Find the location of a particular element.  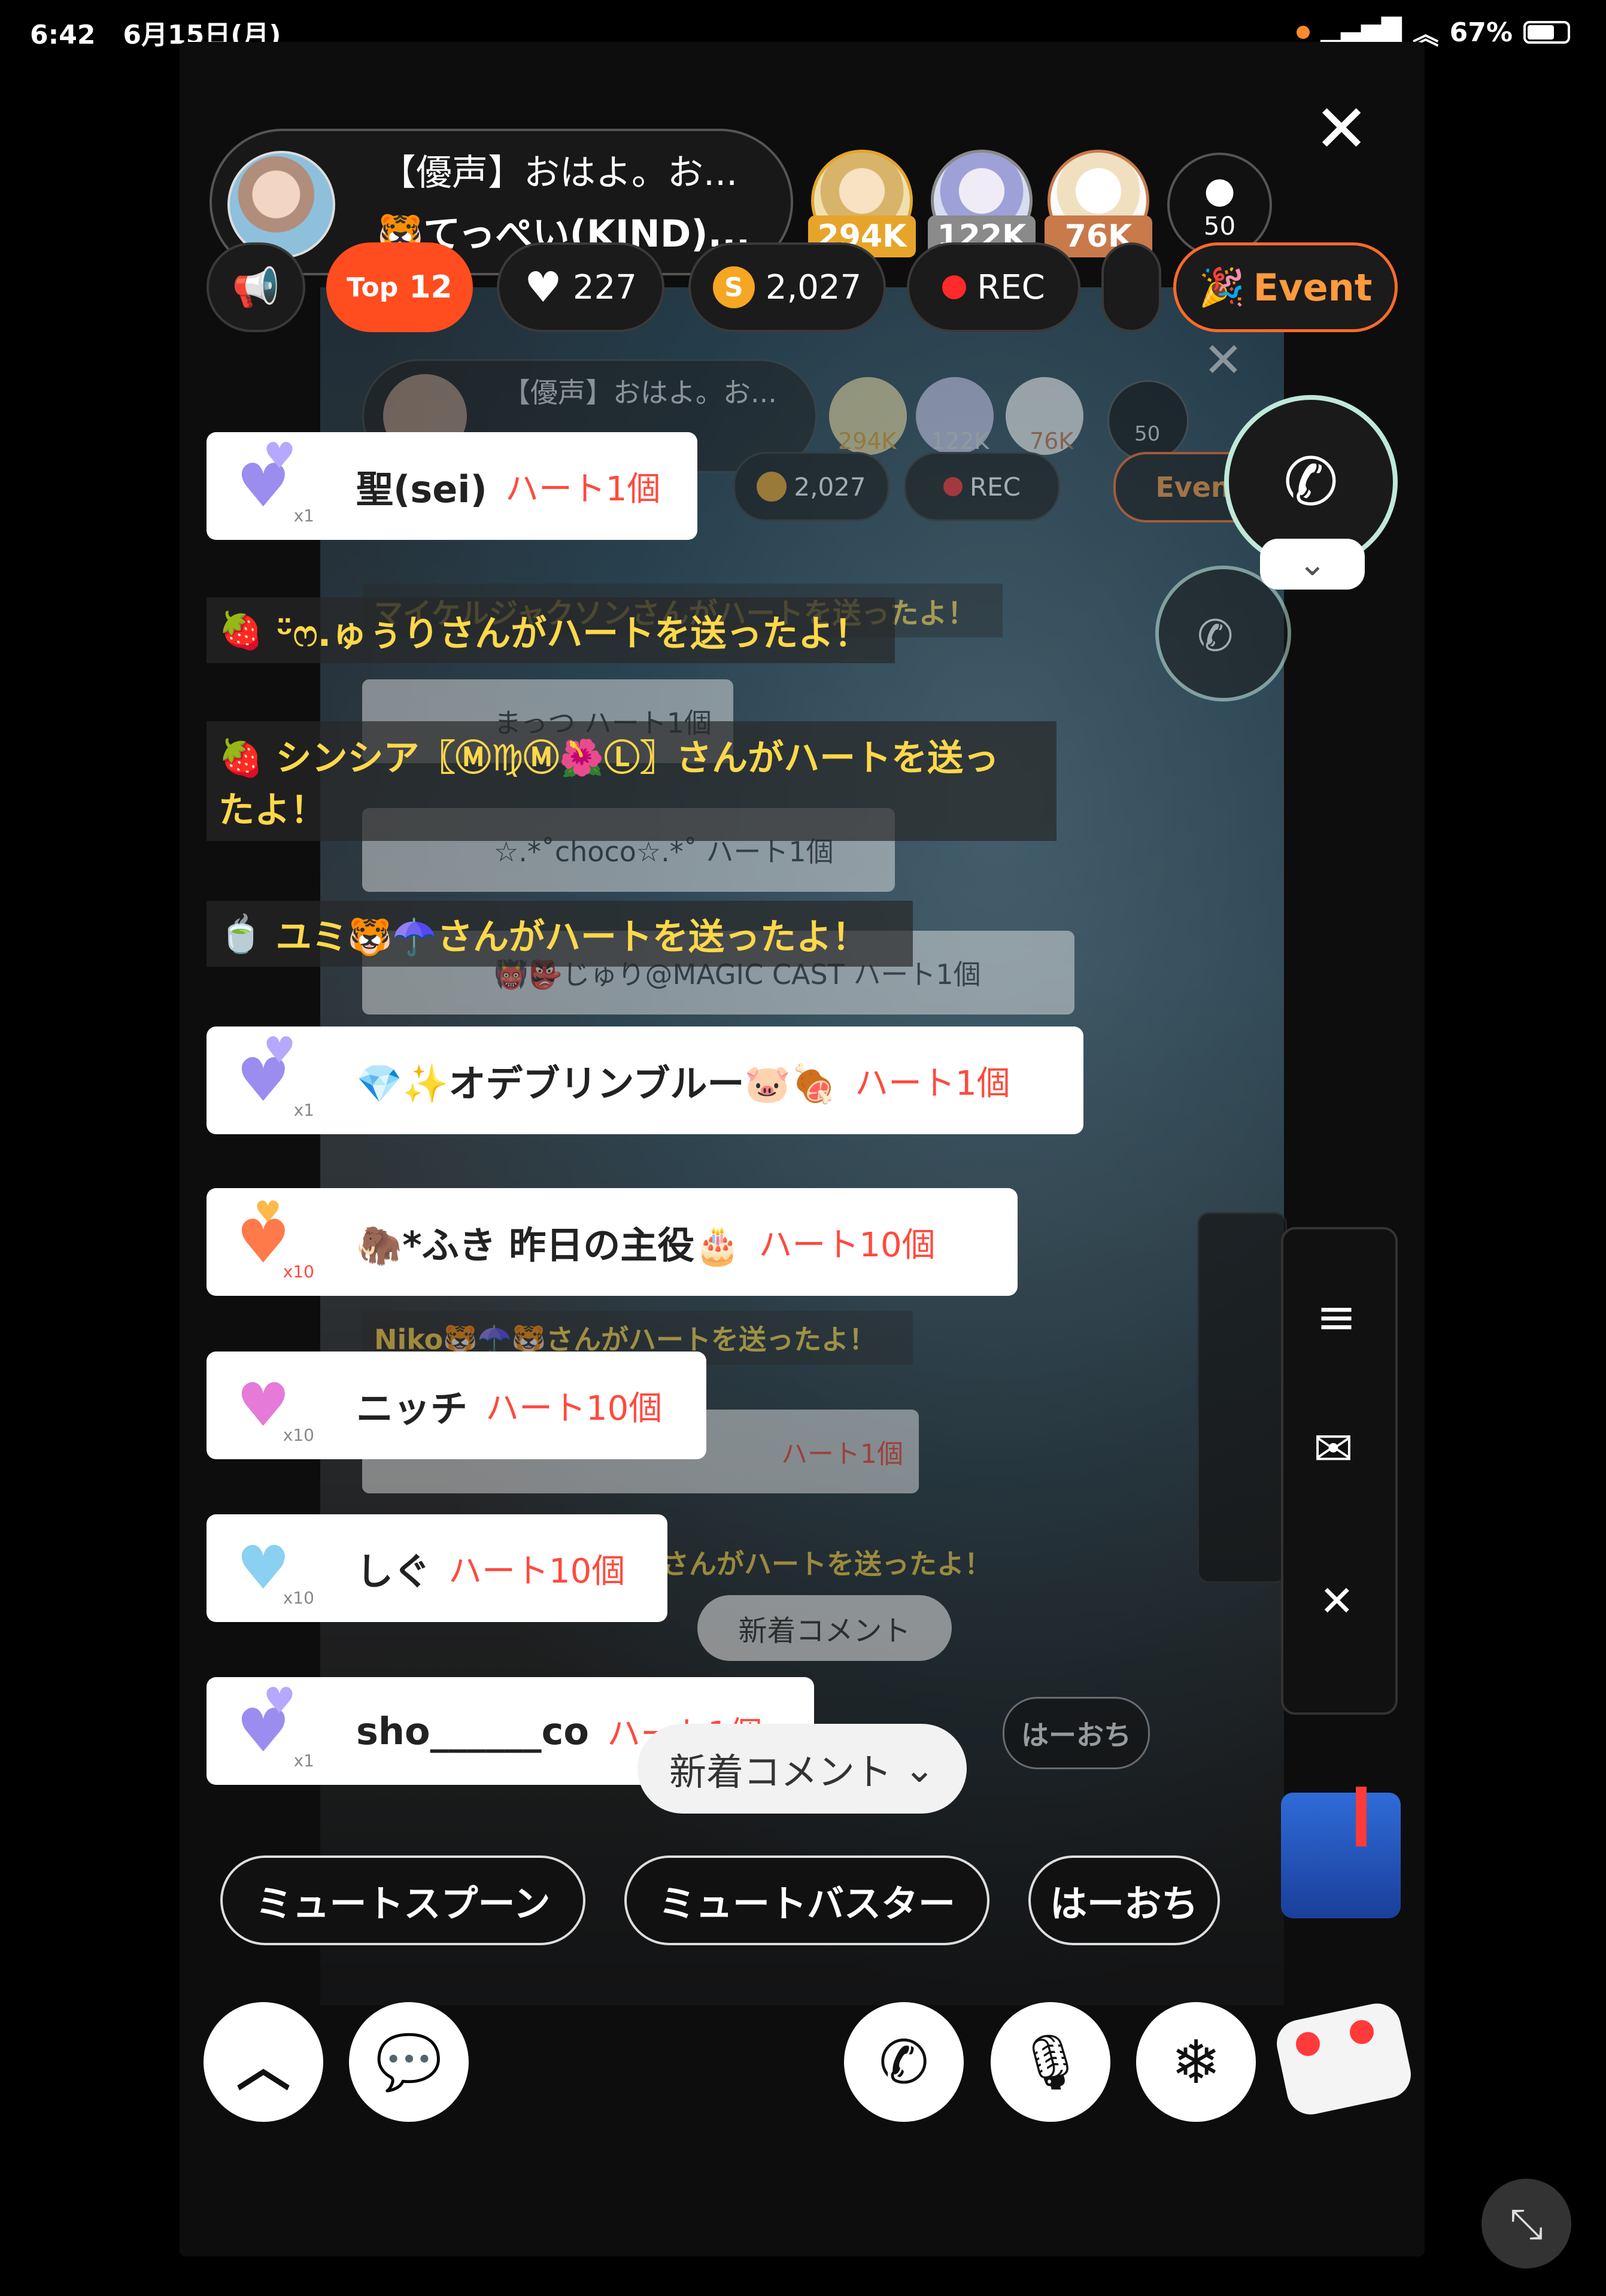

heart-gift-box-icon: ♥ ♥ x10 is located at coordinates (275, 1238).